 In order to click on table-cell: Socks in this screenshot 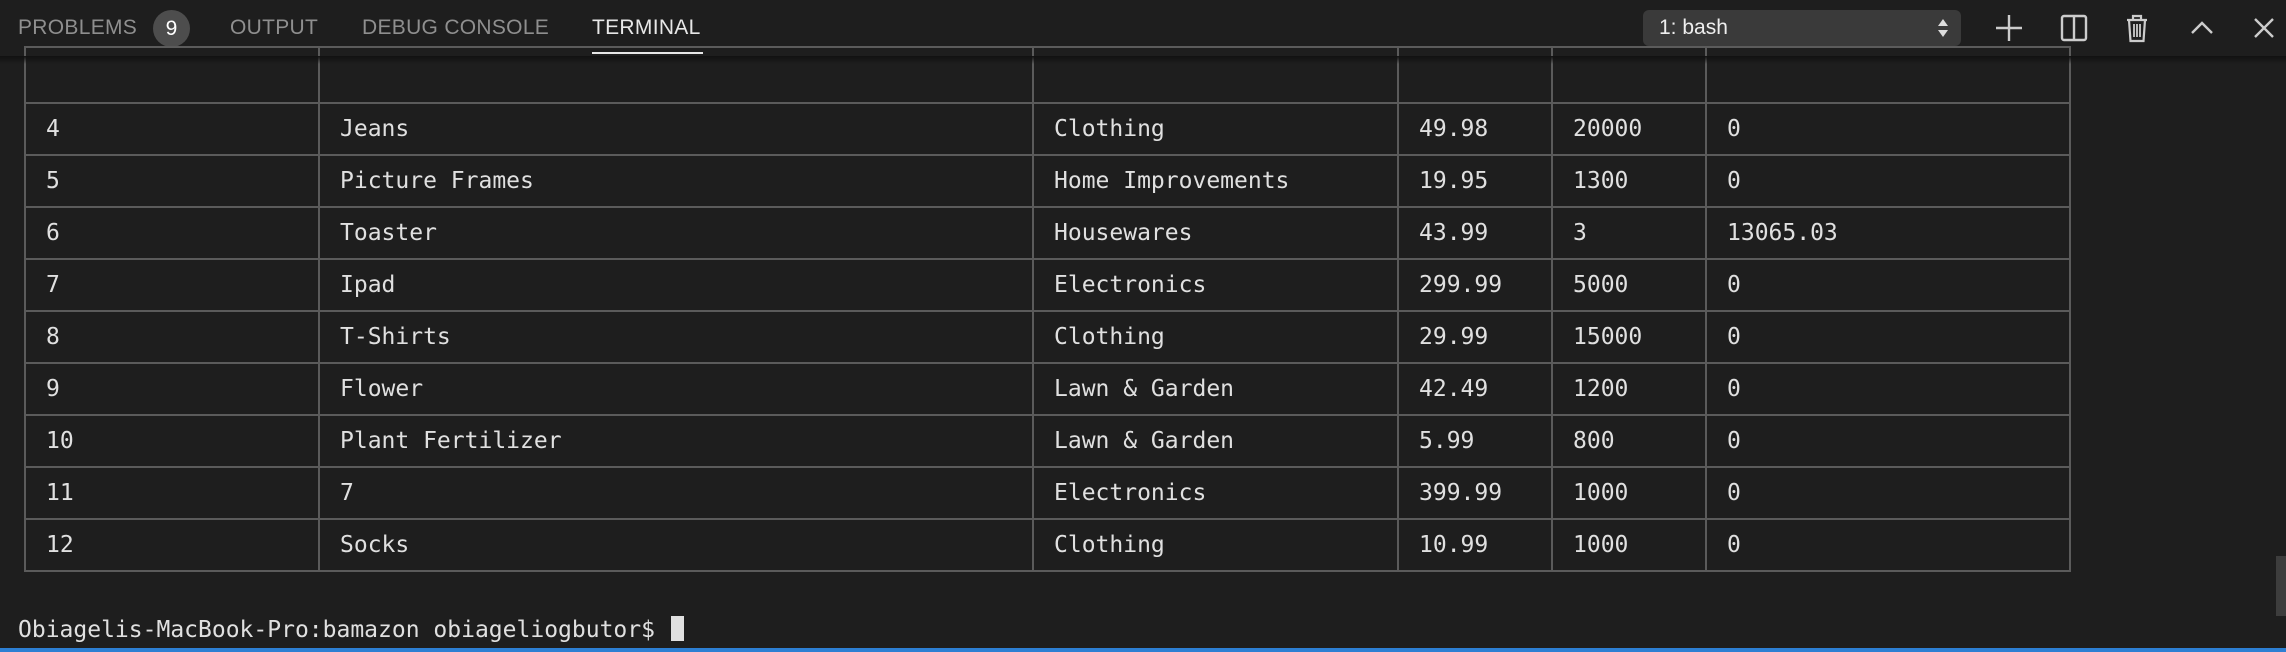, I will do `click(676, 545)`.